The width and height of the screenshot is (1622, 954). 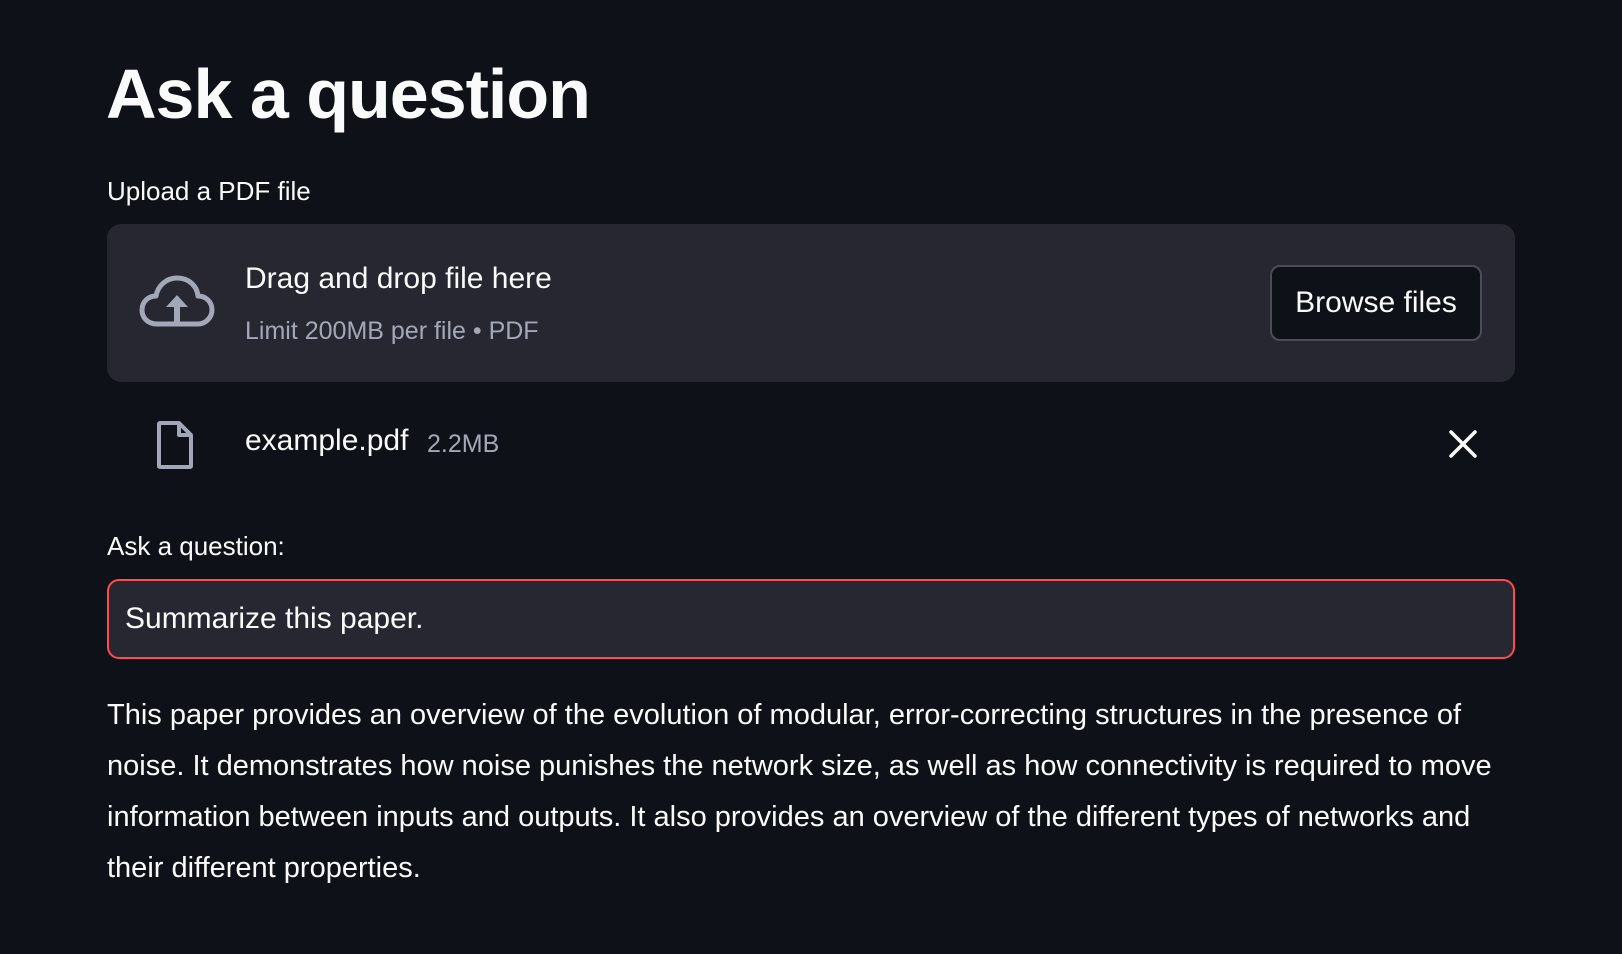 I want to click on file-name: example.pdf, so click(x=327, y=440).